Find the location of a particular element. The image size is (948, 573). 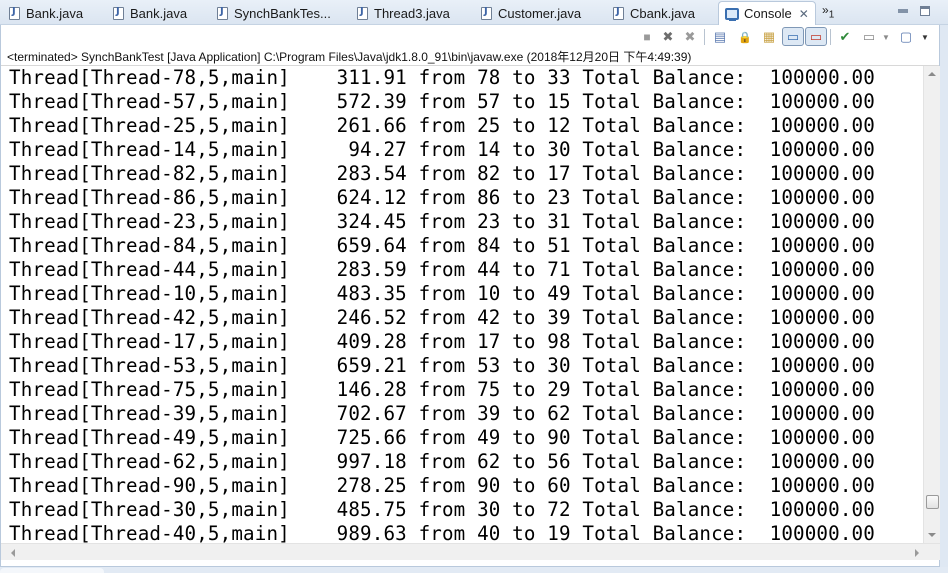

remove-x-icon: ✖ is located at coordinates (668, 36).